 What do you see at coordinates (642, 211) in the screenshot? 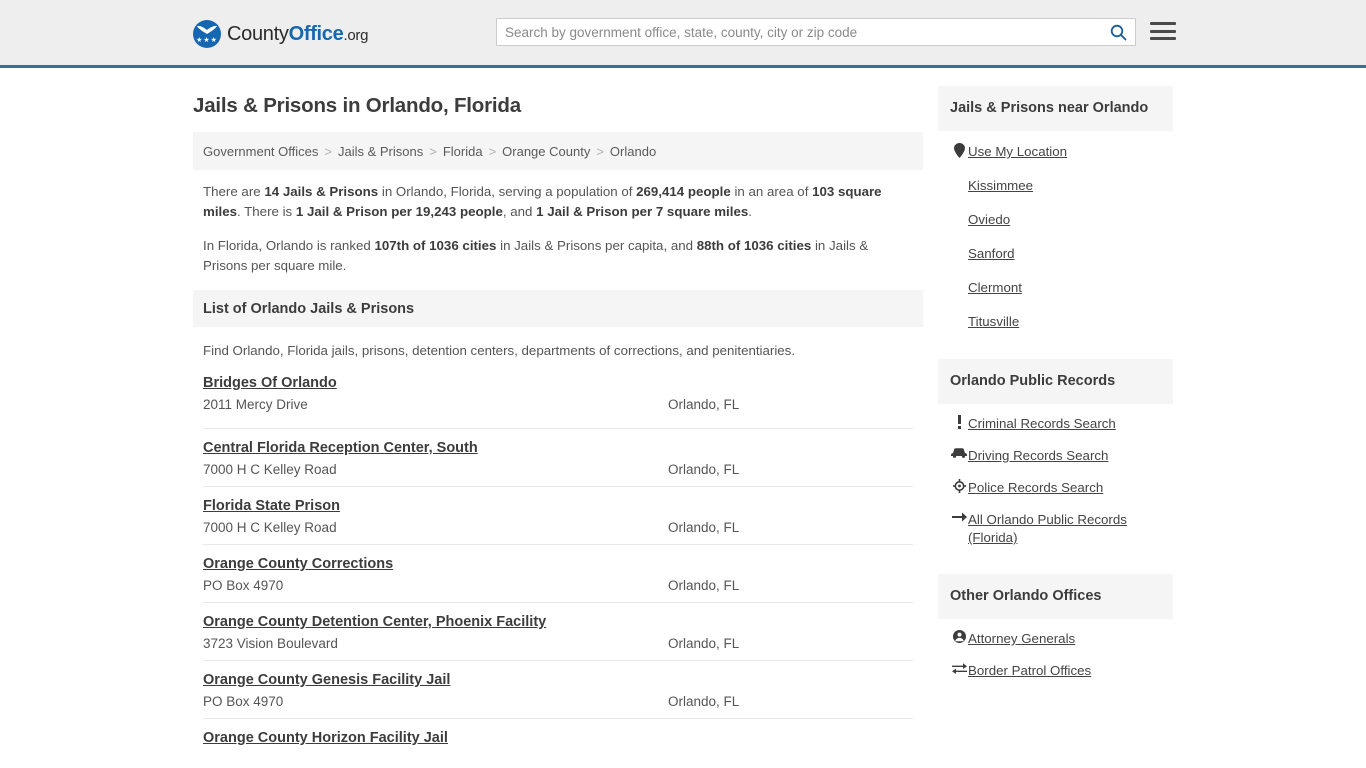
I see `intro-stat: 1 Jail & Prison per 7 square miles` at bounding box center [642, 211].